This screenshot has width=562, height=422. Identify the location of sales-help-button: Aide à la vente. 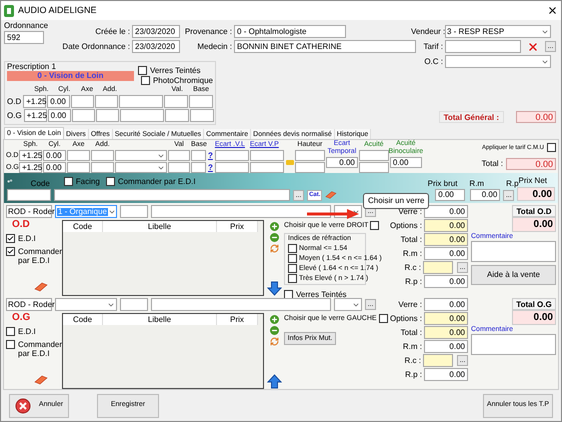
(513, 275).